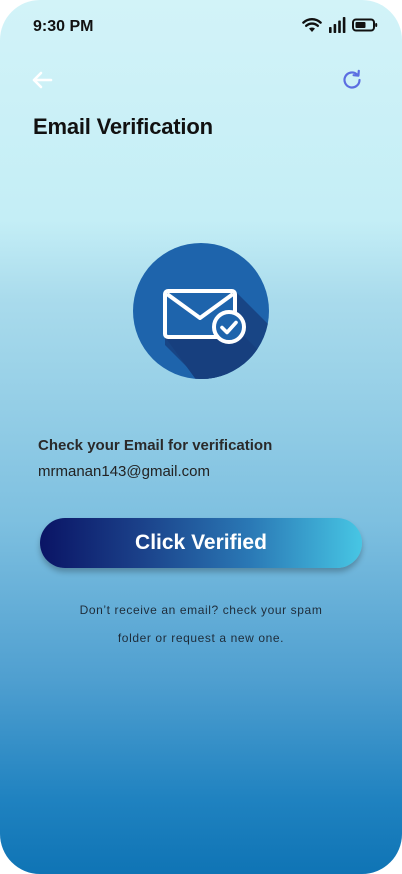 Image resolution: width=402 pixels, height=874 pixels. What do you see at coordinates (155, 445) in the screenshot?
I see `verification-heading: Check your Email for verification` at bounding box center [155, 445].